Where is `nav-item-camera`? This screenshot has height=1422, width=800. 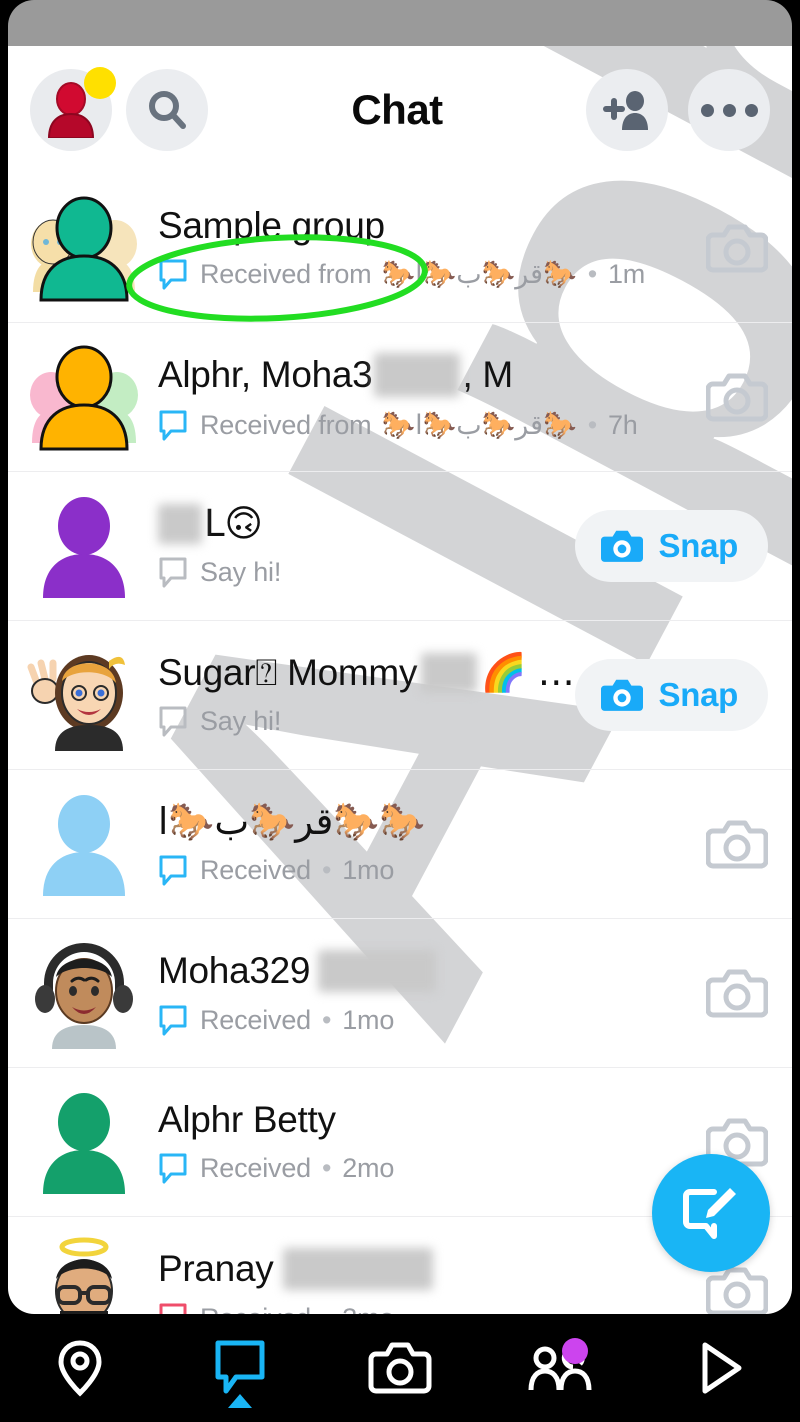
nav-item-camera is located at coordinates (400, 1368).